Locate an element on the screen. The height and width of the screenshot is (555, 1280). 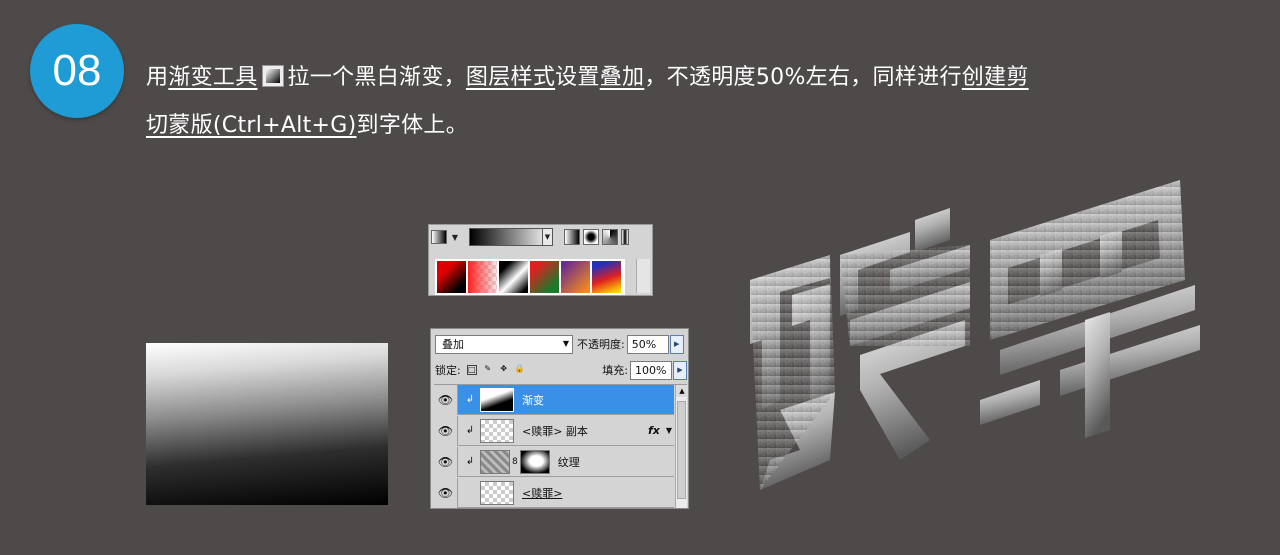
reflected-gradient-type-icon is located at coordinates (625, 237).